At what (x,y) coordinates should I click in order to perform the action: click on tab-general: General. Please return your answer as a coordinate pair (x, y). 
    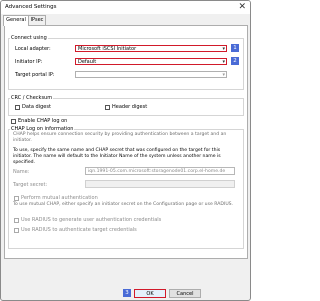
    Looking at the image, I should click on (16, 20).